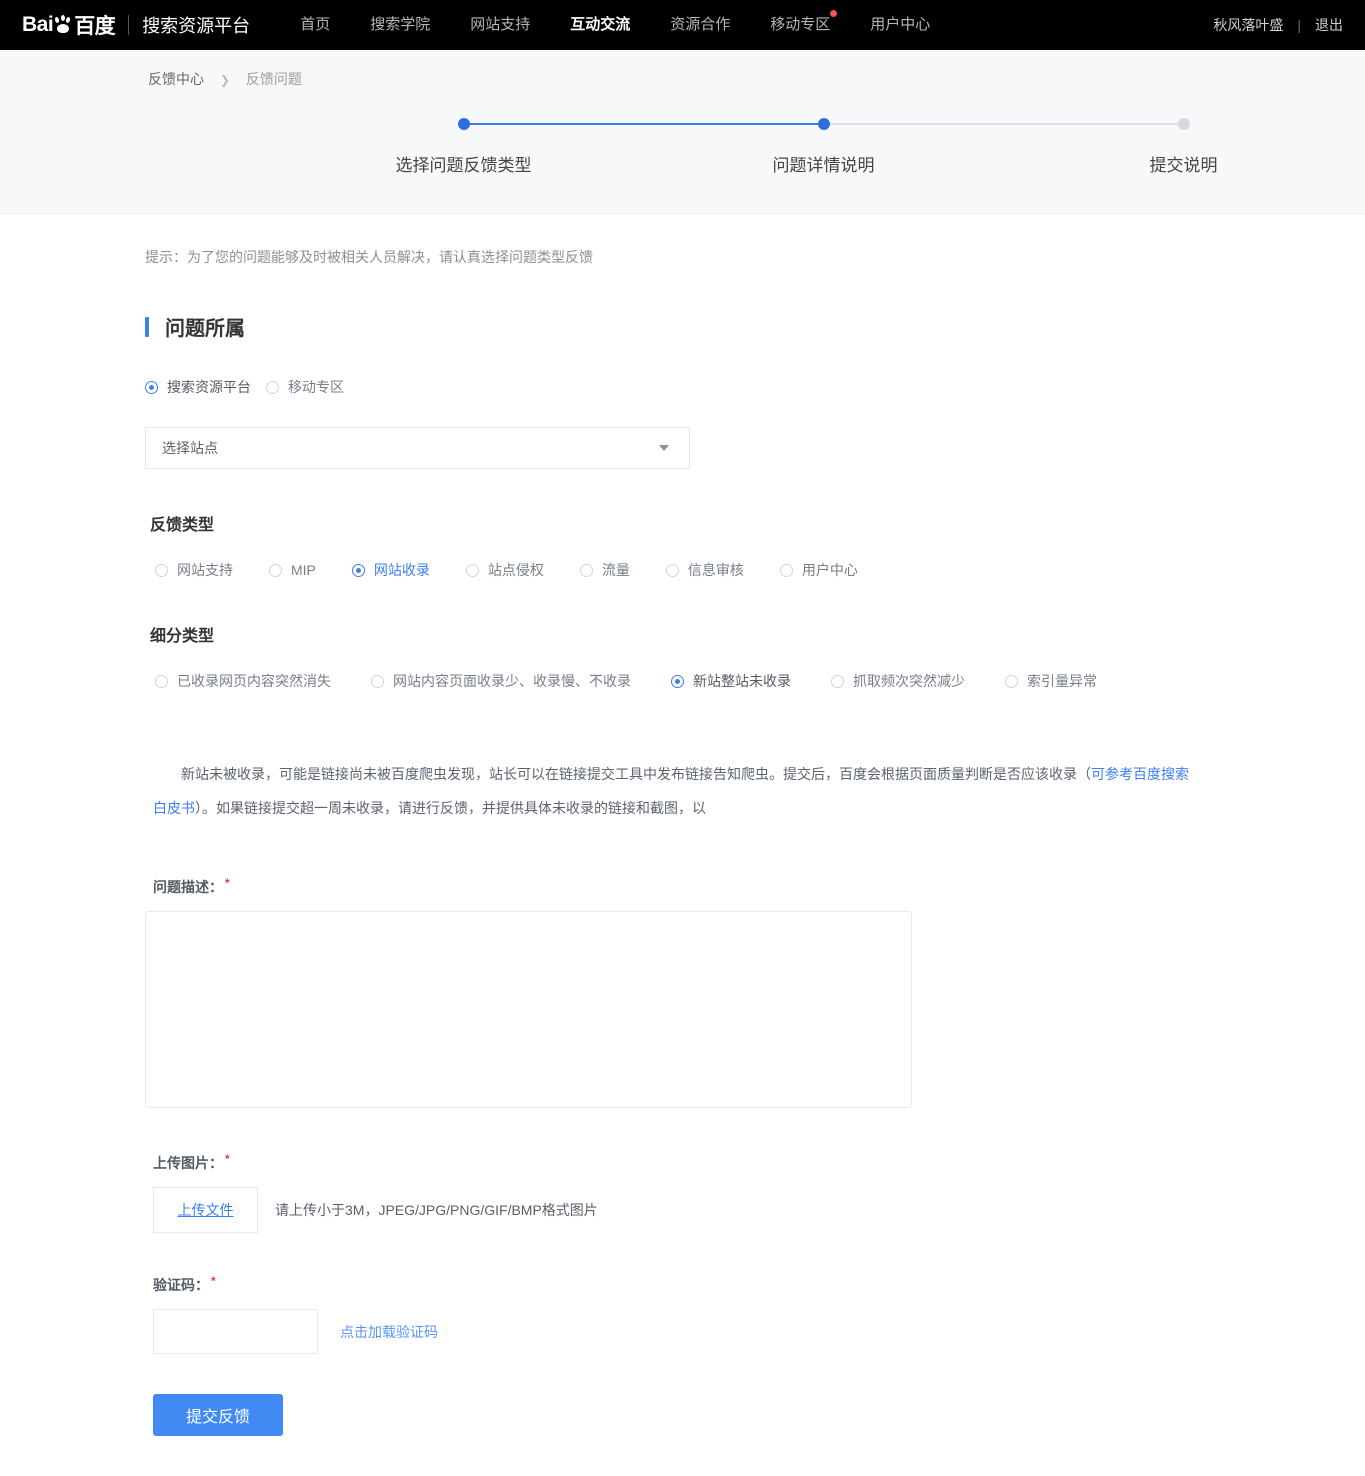 The height and width of the screenshot is (1476, 1365). Describe the element at coordinates (755, 326) in the screenshot. I see `section-title-problem-owner: 问题所属` at that location.